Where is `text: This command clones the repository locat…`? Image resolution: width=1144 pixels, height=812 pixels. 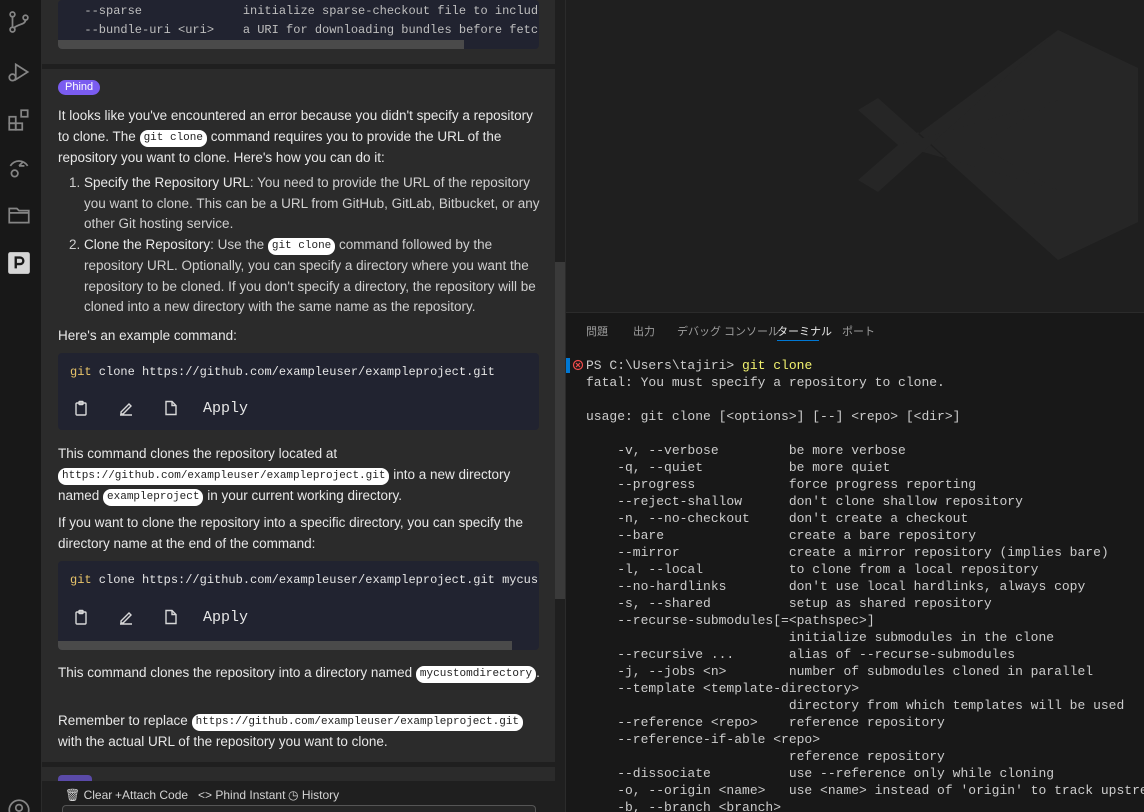
text: This command clones the repository locat… is located at coordinates (198, 453).